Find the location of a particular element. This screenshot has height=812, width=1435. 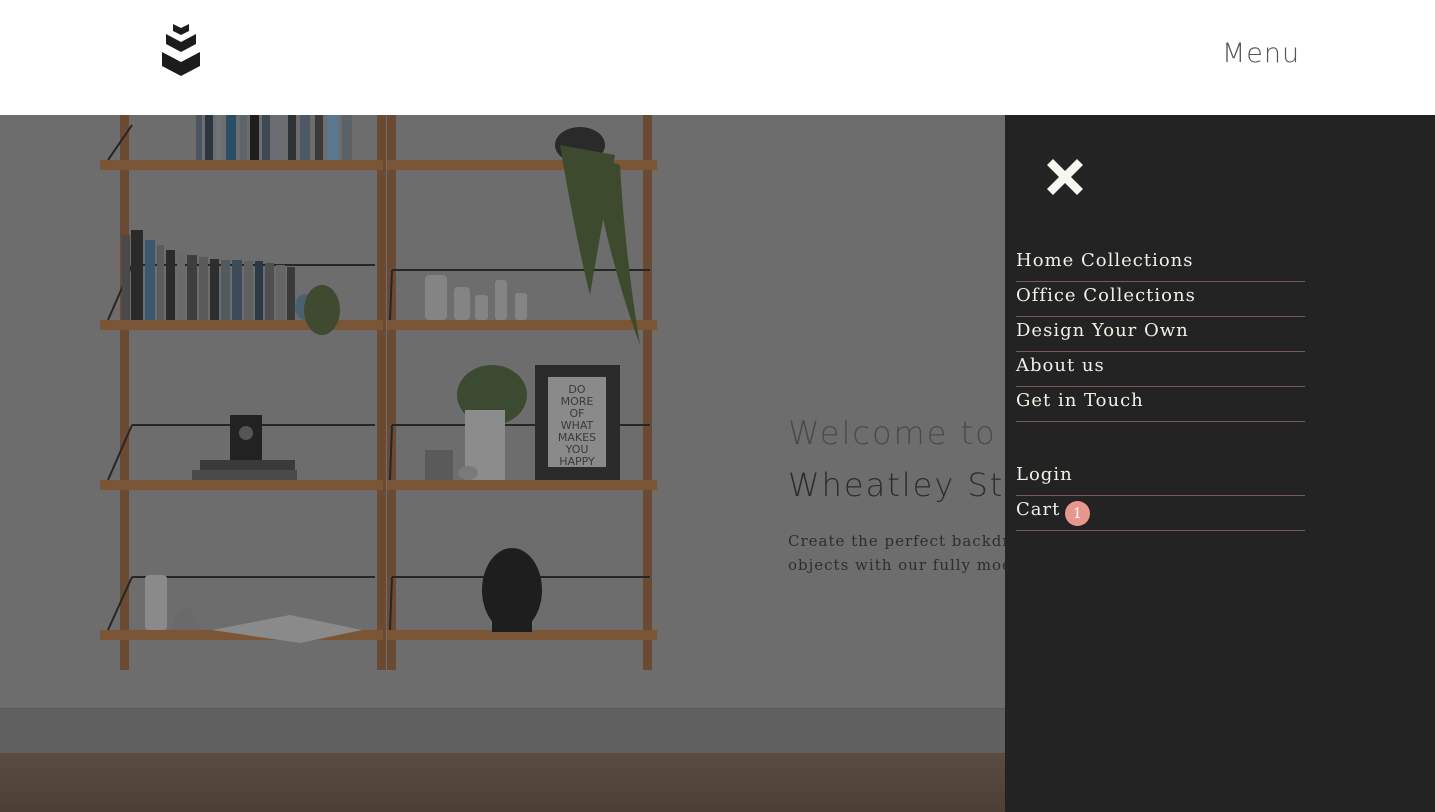

monstera-plant is located at coordinates (492, 422).